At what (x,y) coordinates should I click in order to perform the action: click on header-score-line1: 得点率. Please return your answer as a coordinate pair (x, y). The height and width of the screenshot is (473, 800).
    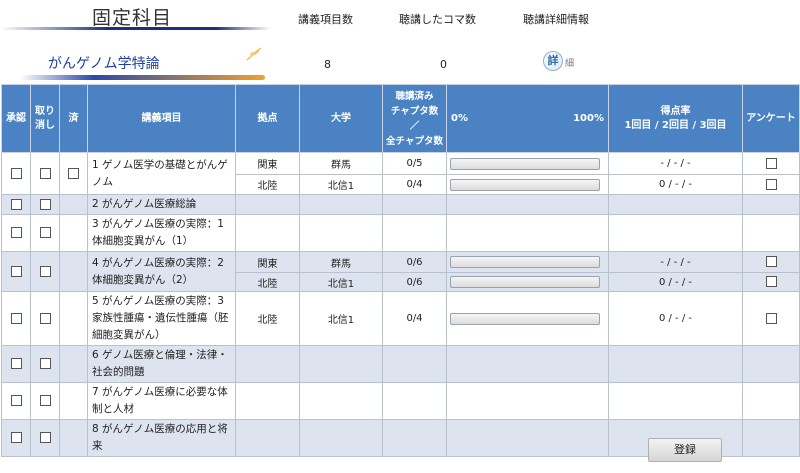
    Looking at the image, I should click on (675, 111).